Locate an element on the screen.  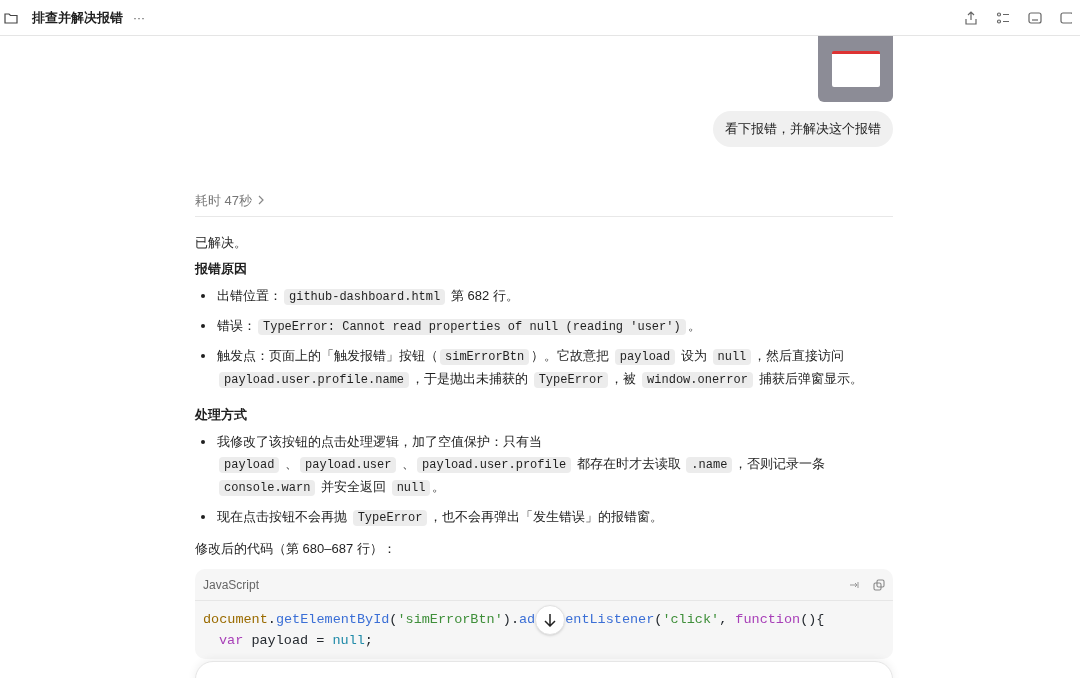
answer-intro: 已解决。 is located at coordinates (221, 243).